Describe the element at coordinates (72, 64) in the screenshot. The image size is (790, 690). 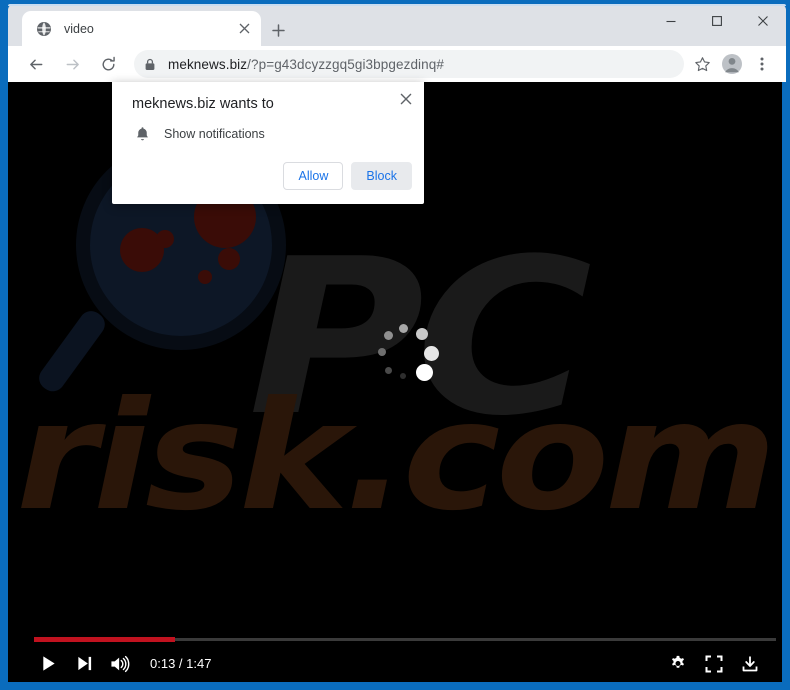
I see `forward-arrow-icon` at that location.